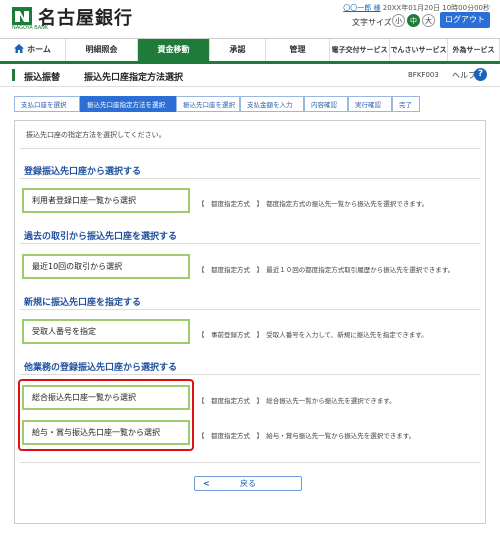  What do you see at coordinates (13, 75) in the screenshot?
I see `title-accent` at bounding box center [13, 75].